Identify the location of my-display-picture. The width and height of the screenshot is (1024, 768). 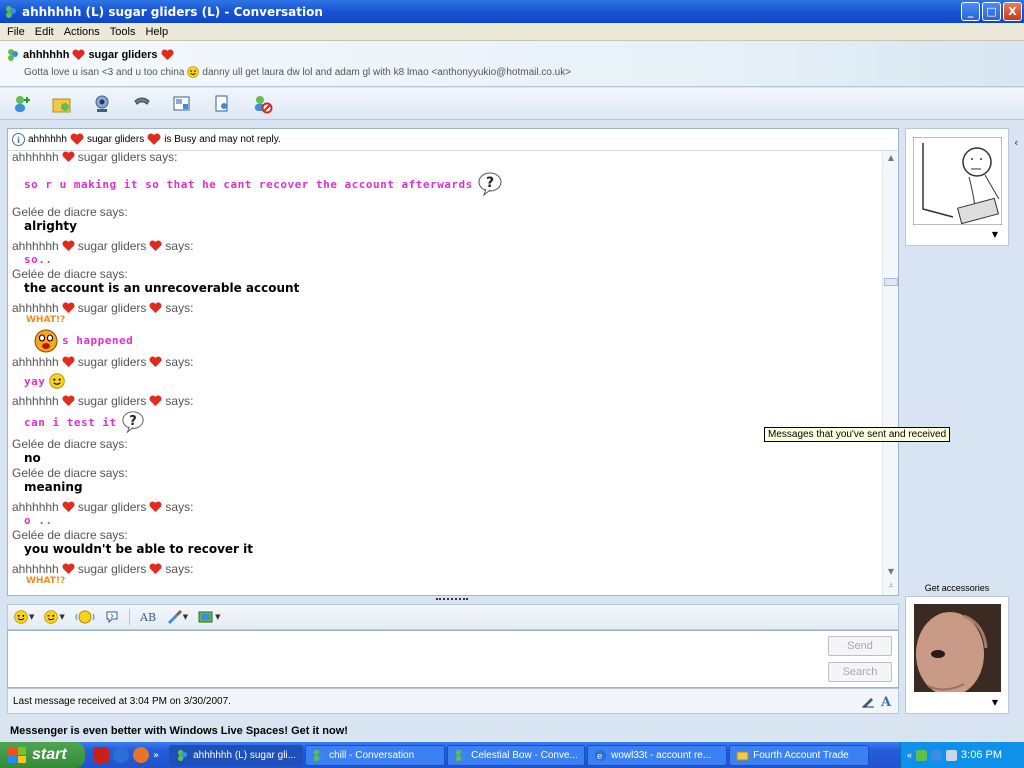
(957, 648).